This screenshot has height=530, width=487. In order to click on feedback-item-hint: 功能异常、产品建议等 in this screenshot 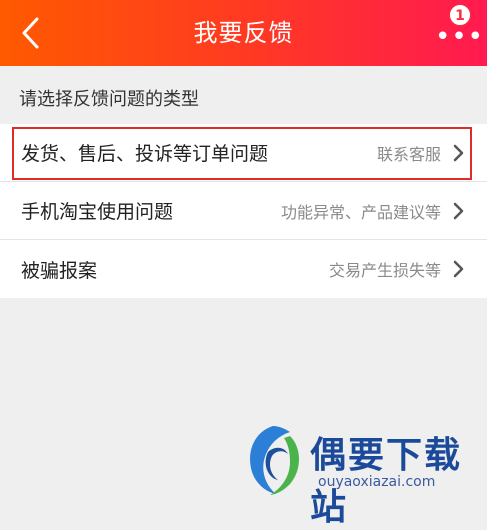, I will do `click(360, 212)`.